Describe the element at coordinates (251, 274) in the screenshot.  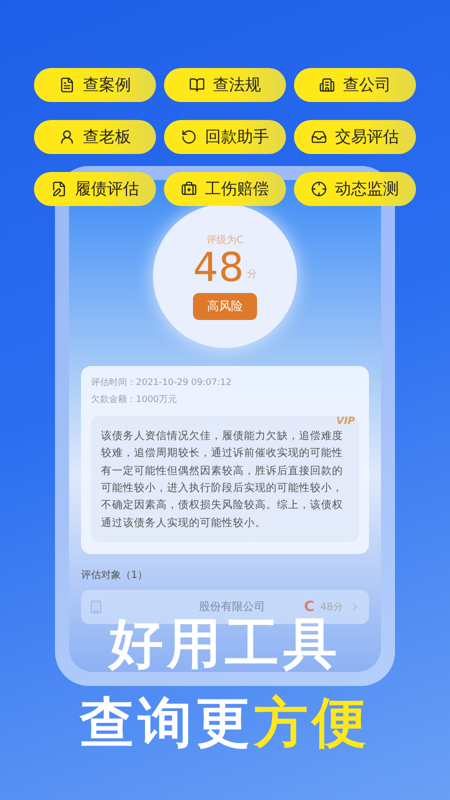
I see `score-unit: 分` at that location.